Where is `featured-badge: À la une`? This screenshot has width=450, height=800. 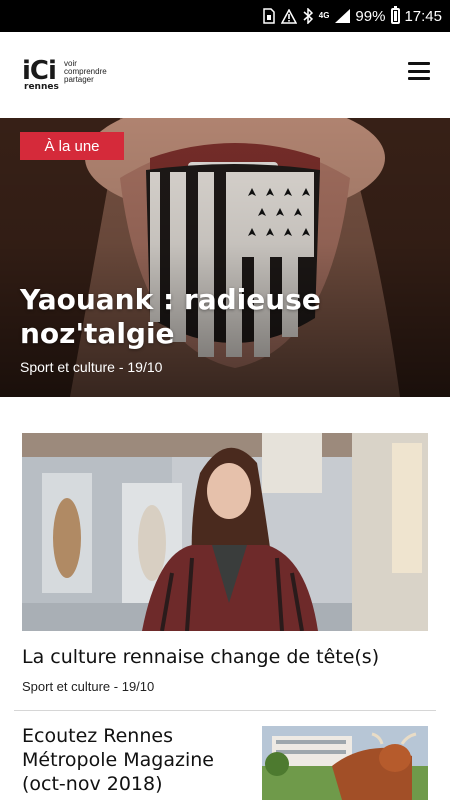 featured-badge: À la une is located at coordinates (72, 146).